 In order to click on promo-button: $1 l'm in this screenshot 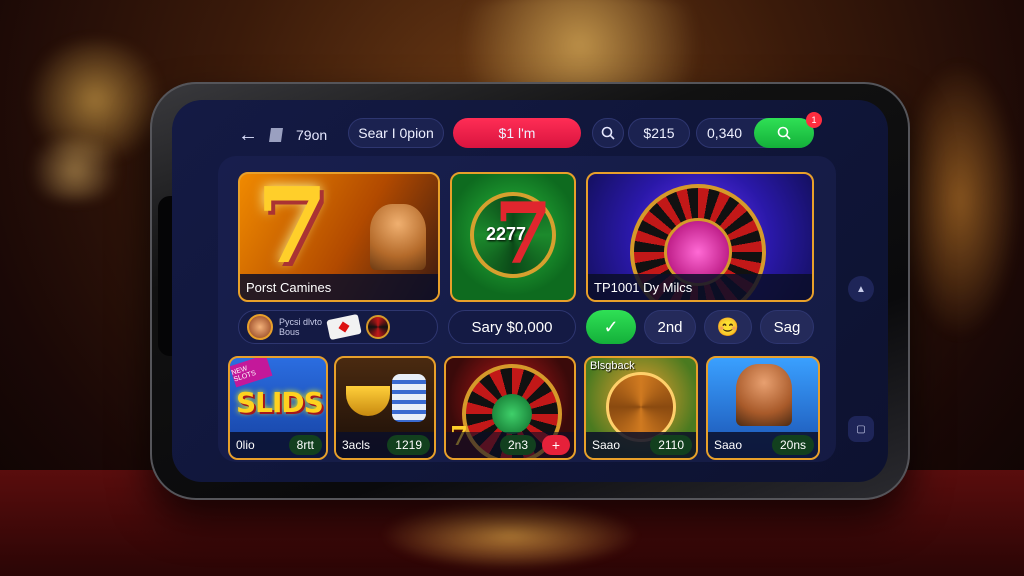, I will do `click(517, 133)`.